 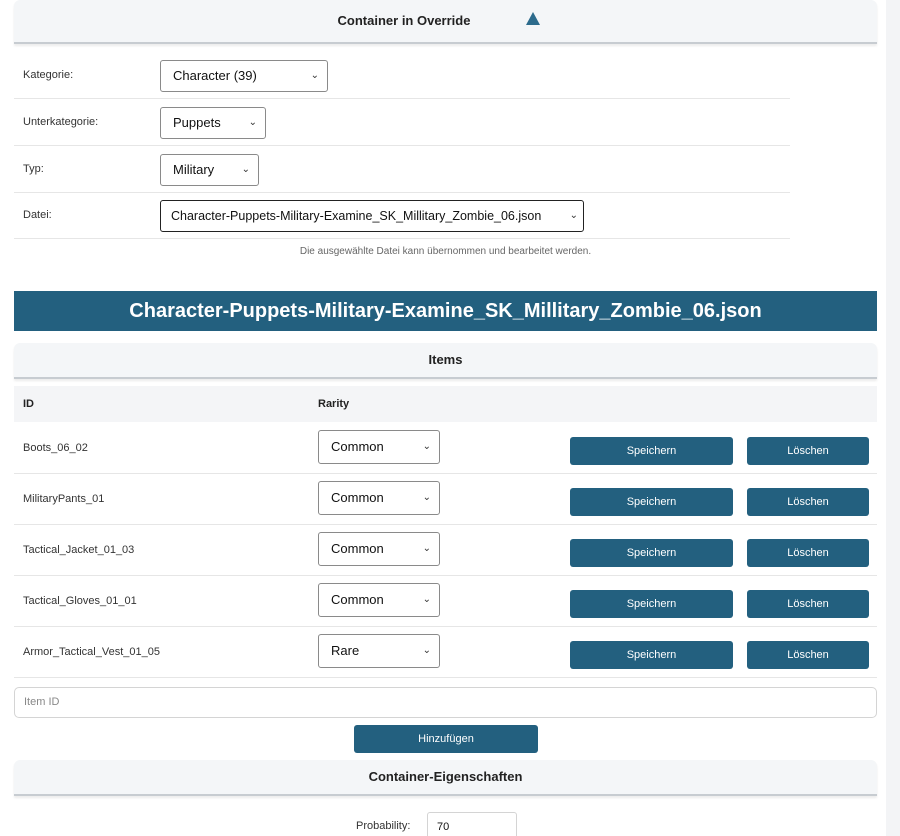 What do you see at coordinates (33, 169) in the screenshot?
I see `type-label: Typ:` at bounding box center [33, 169].